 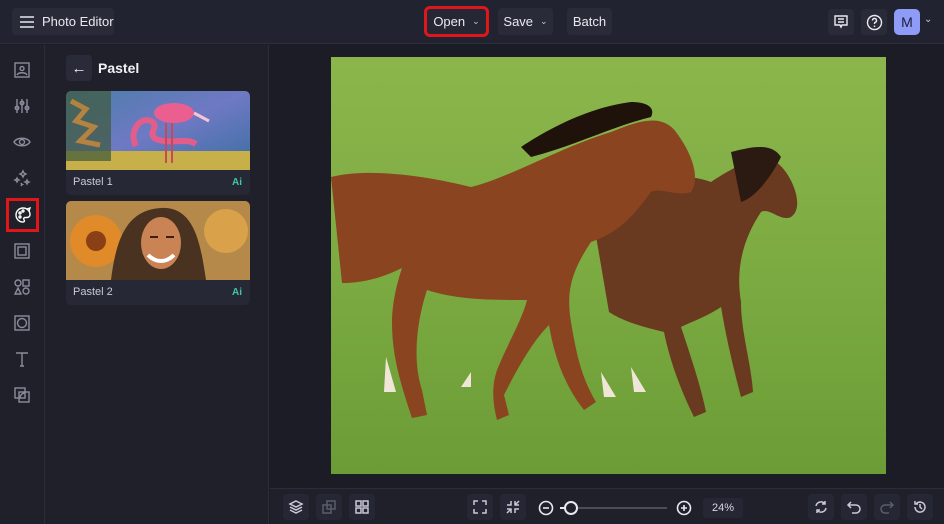 I want to click on sliders-icon, so click(x=22, y=106).